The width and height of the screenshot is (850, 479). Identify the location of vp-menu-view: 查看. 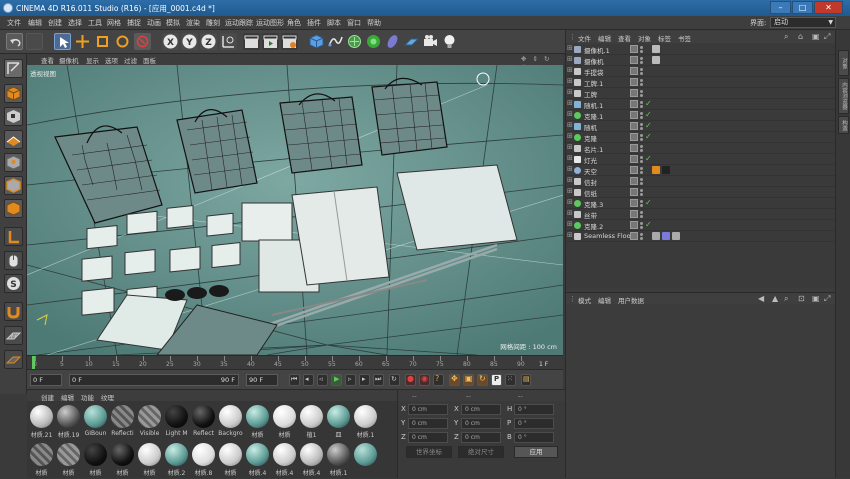
(47, 60).